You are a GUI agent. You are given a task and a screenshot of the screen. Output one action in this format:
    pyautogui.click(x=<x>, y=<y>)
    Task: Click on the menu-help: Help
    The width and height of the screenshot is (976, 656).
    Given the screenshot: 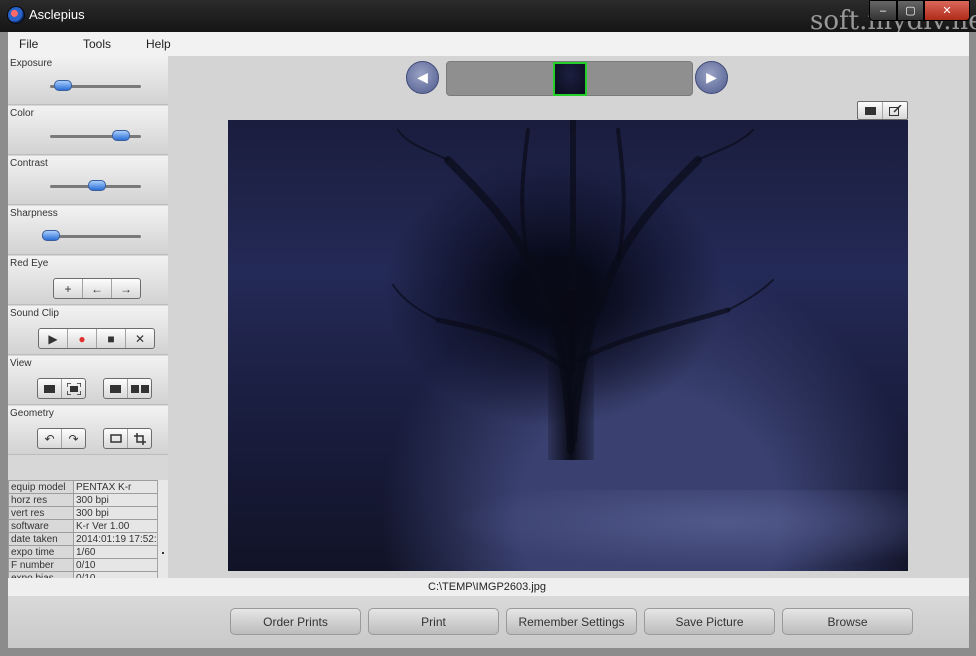 What is the action you would take?
    pyautogui.click(x=158, y=44)
    